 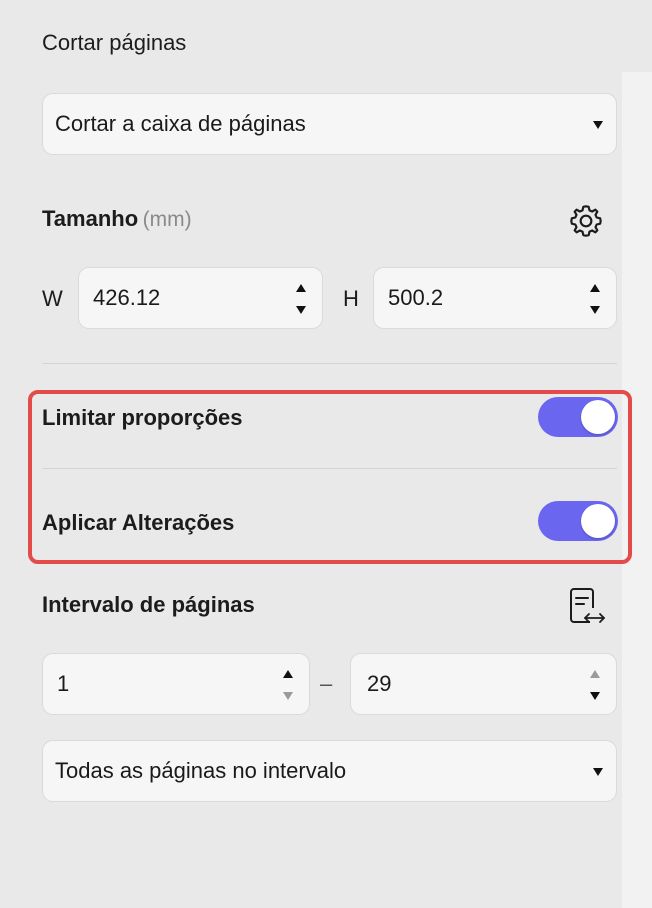 What do you see at coordinates (416, 297) in the screenshot?
I see `height-value: 500.2` at bounding box center [416, 297].